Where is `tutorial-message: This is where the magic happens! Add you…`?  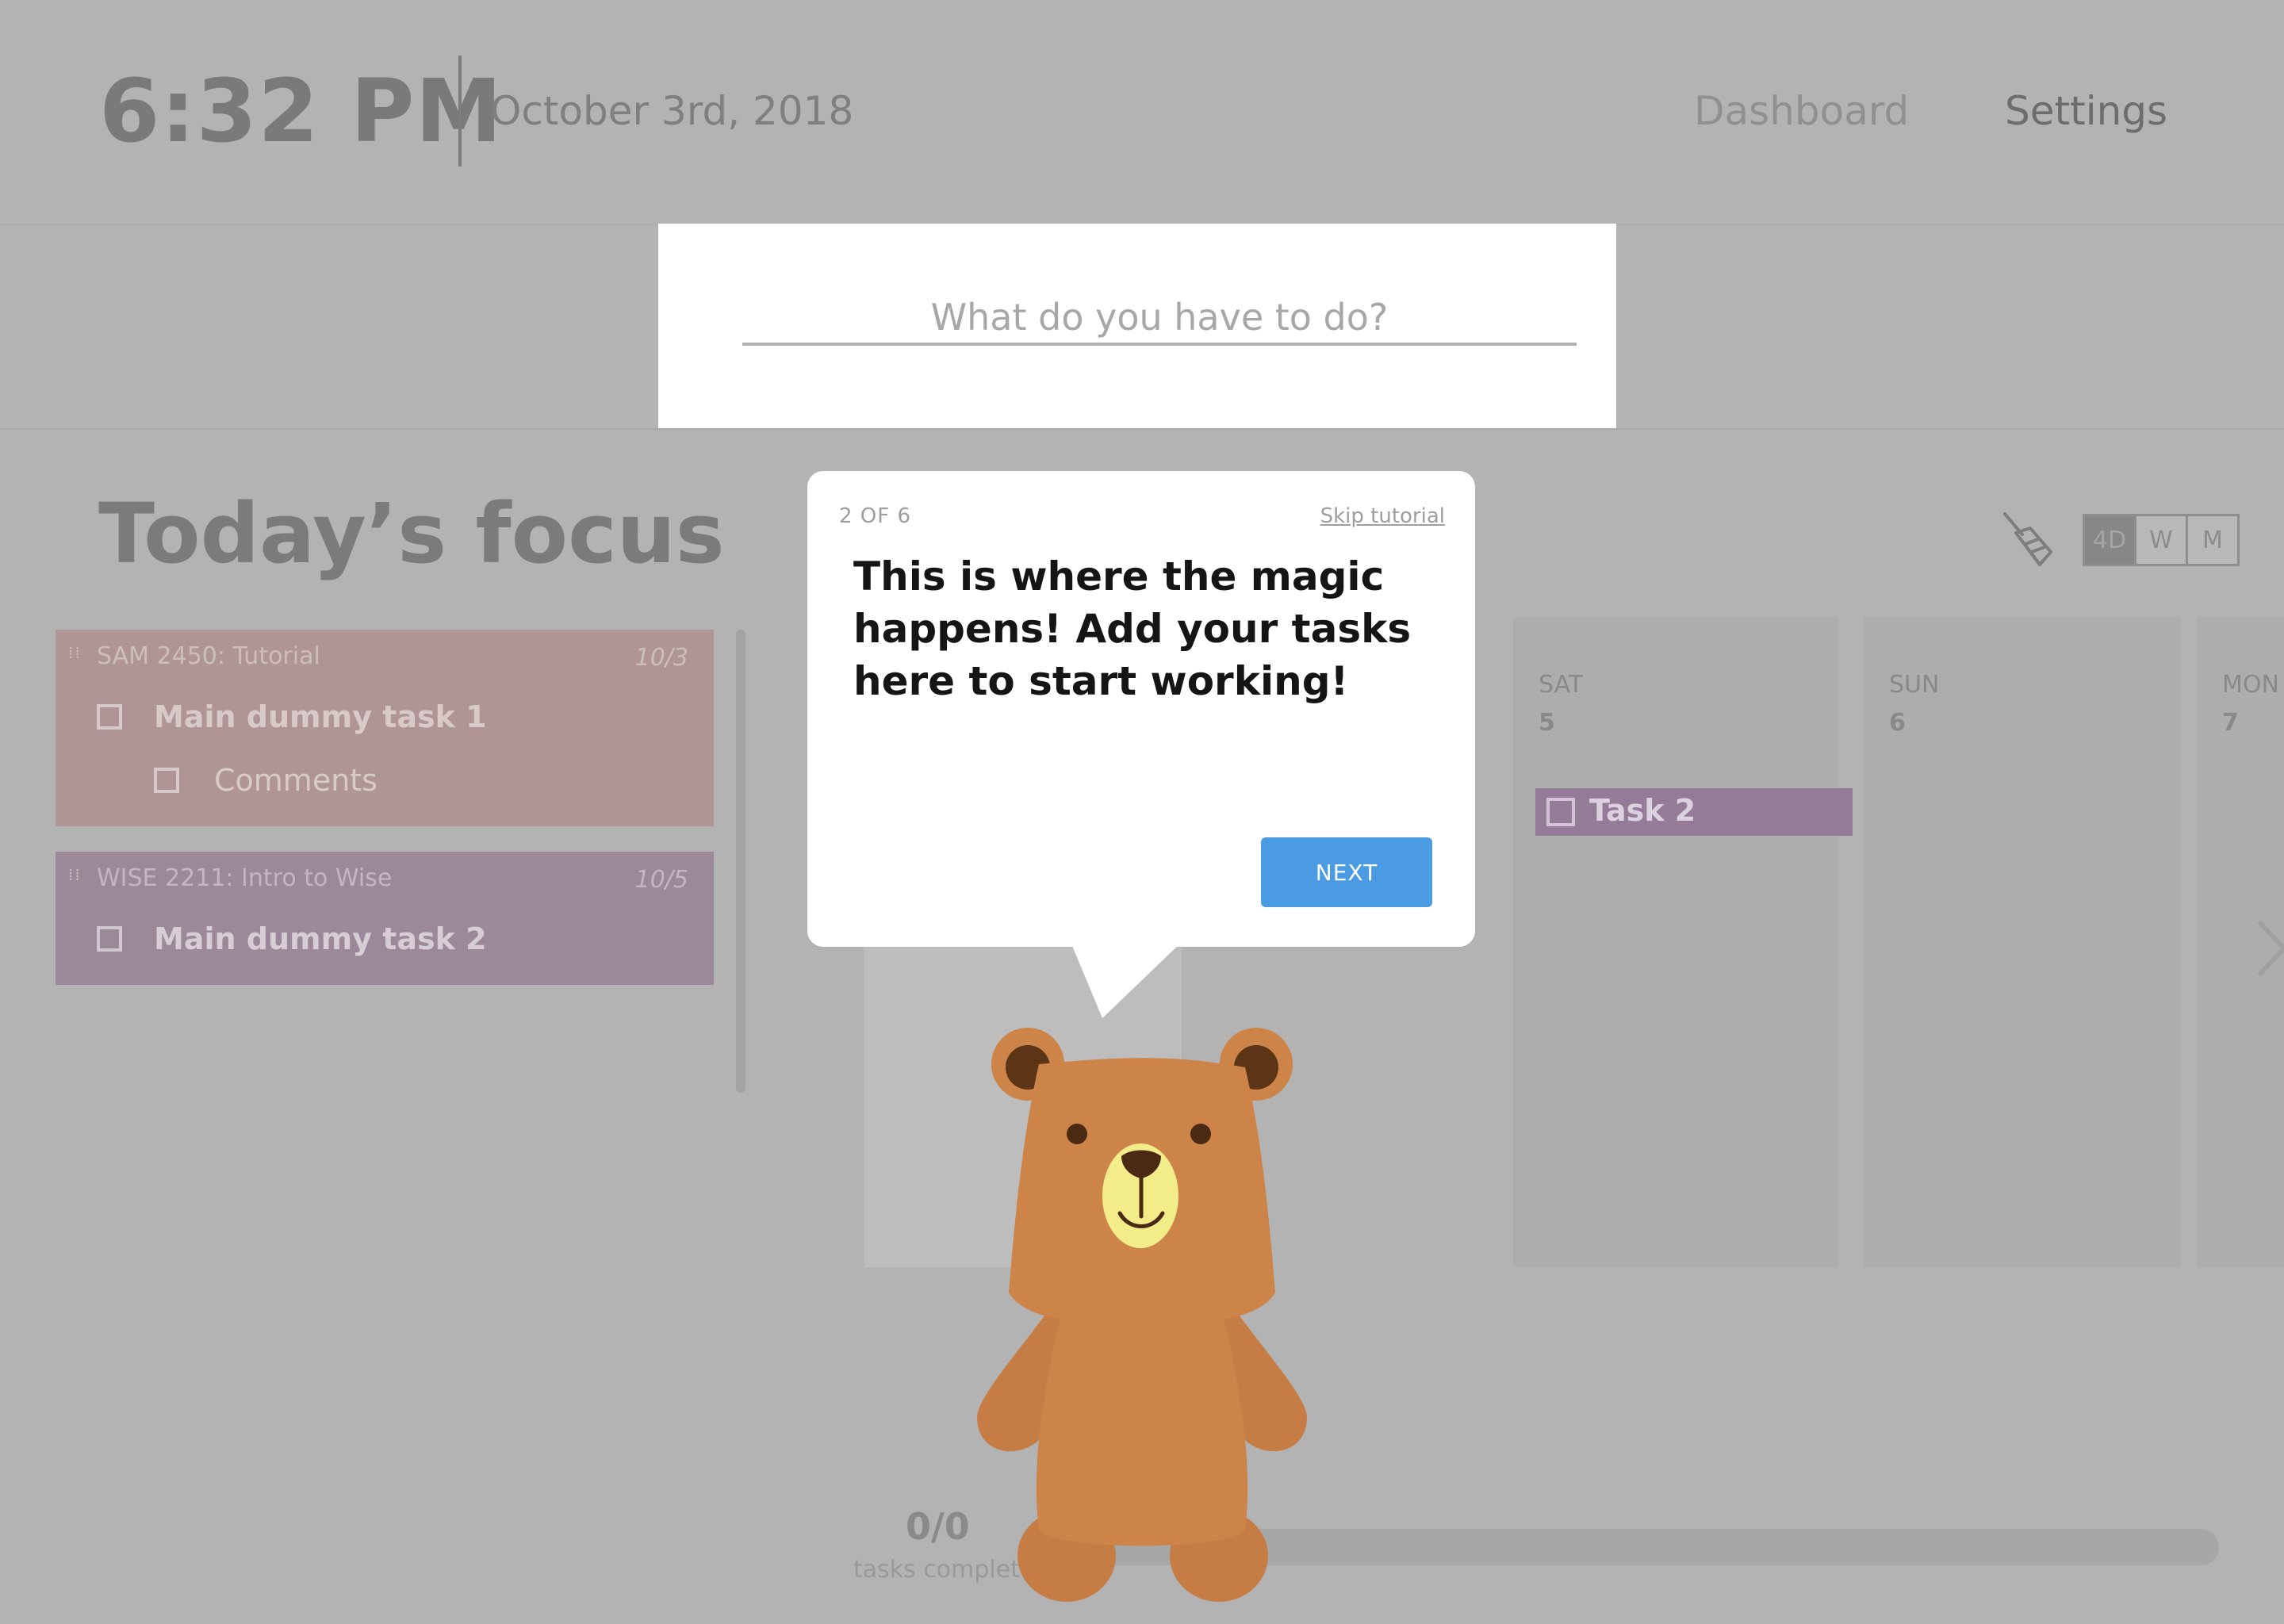 tutorial-message: This is where the magic happens! Add you… is located at coordinates (1132, 628).